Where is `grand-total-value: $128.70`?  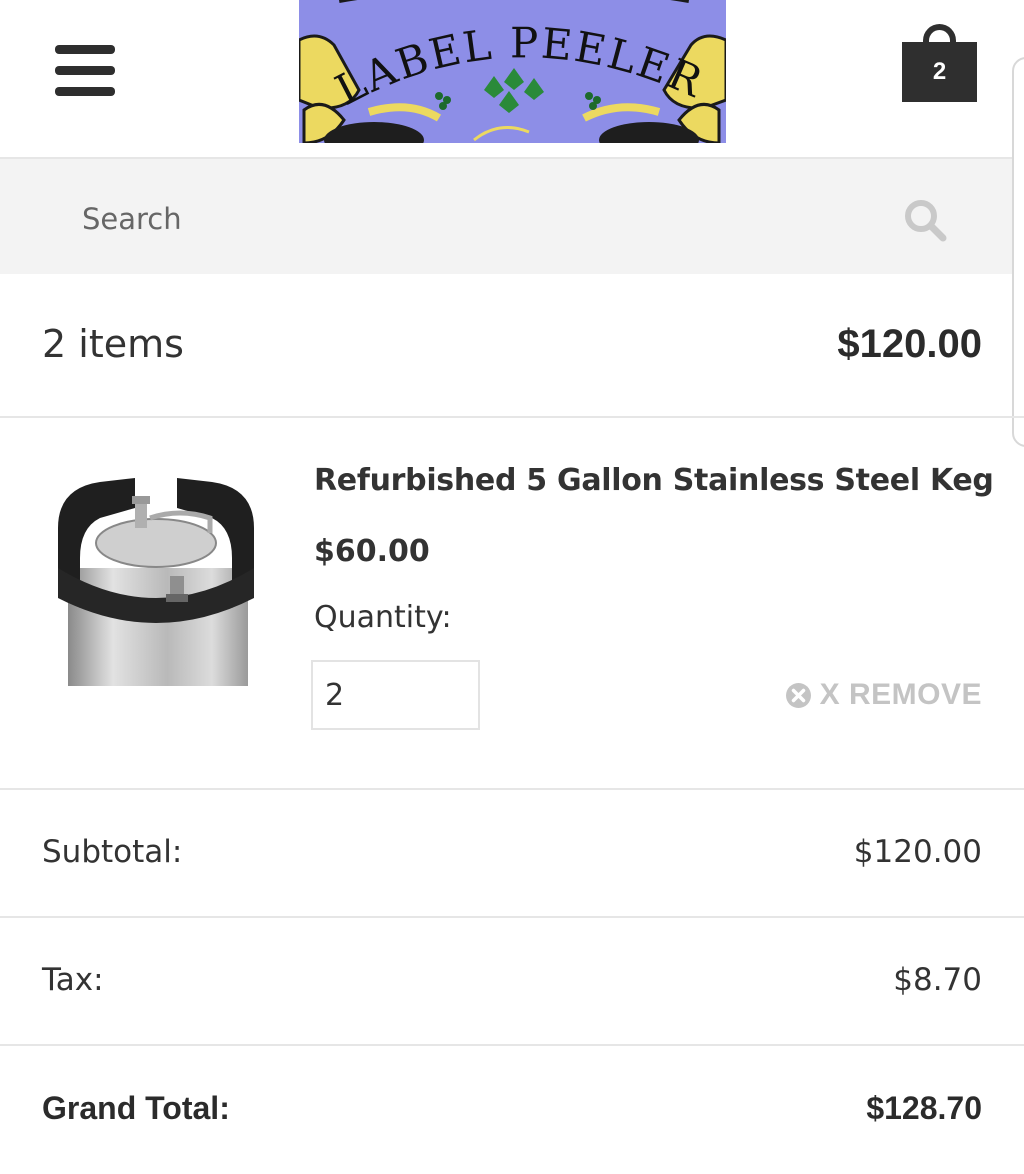
grand-total-value: $128.70 is located at coordinates (924, 1108).